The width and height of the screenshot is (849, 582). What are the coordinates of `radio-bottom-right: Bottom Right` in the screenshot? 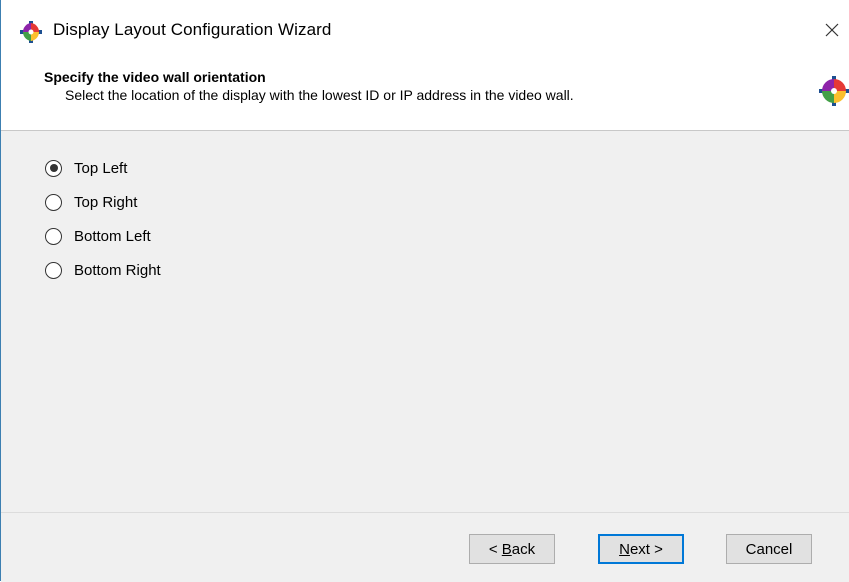 It's located at (103, 270).